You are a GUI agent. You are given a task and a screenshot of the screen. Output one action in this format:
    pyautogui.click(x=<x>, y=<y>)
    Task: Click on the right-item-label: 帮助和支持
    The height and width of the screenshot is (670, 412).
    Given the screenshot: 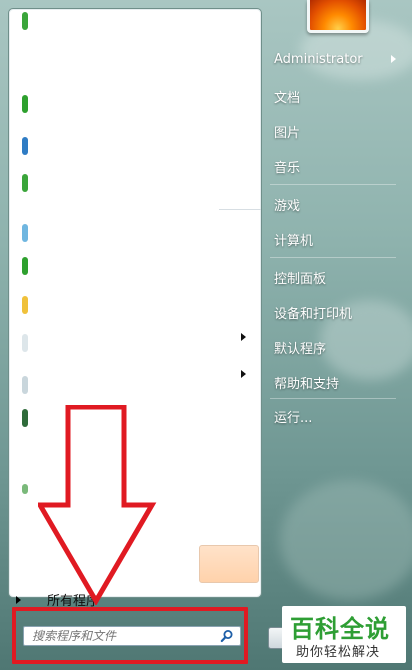 What is the action you would take?
    pyautogui.click(x=307, y=384)
    